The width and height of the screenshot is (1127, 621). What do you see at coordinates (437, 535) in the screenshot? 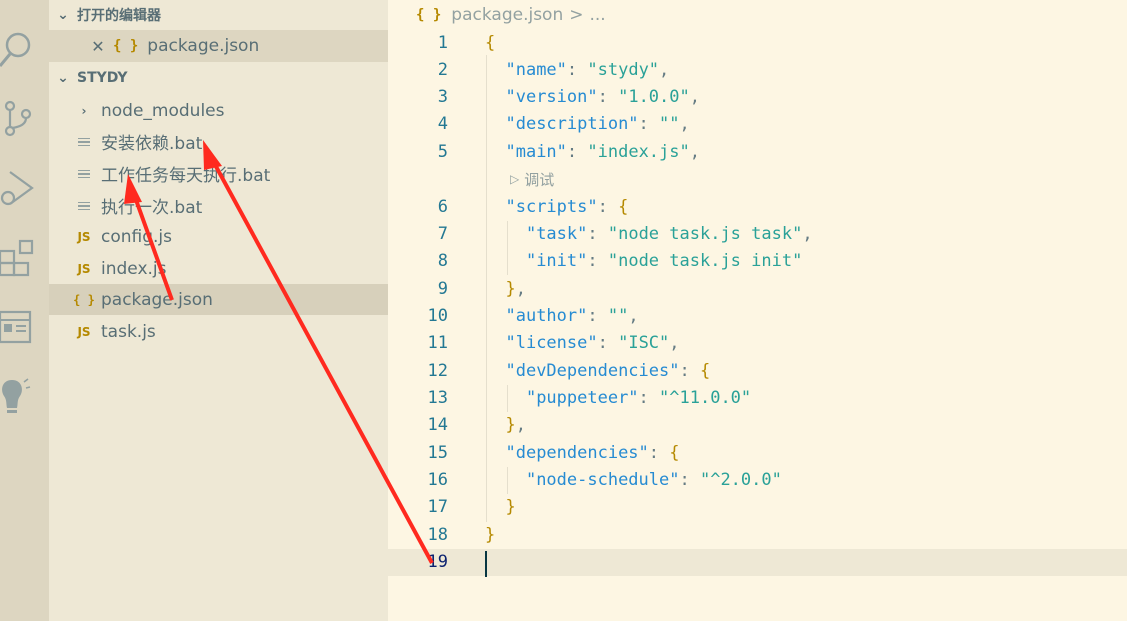
I see `line-number: 18` at bounding box center [437, 535].